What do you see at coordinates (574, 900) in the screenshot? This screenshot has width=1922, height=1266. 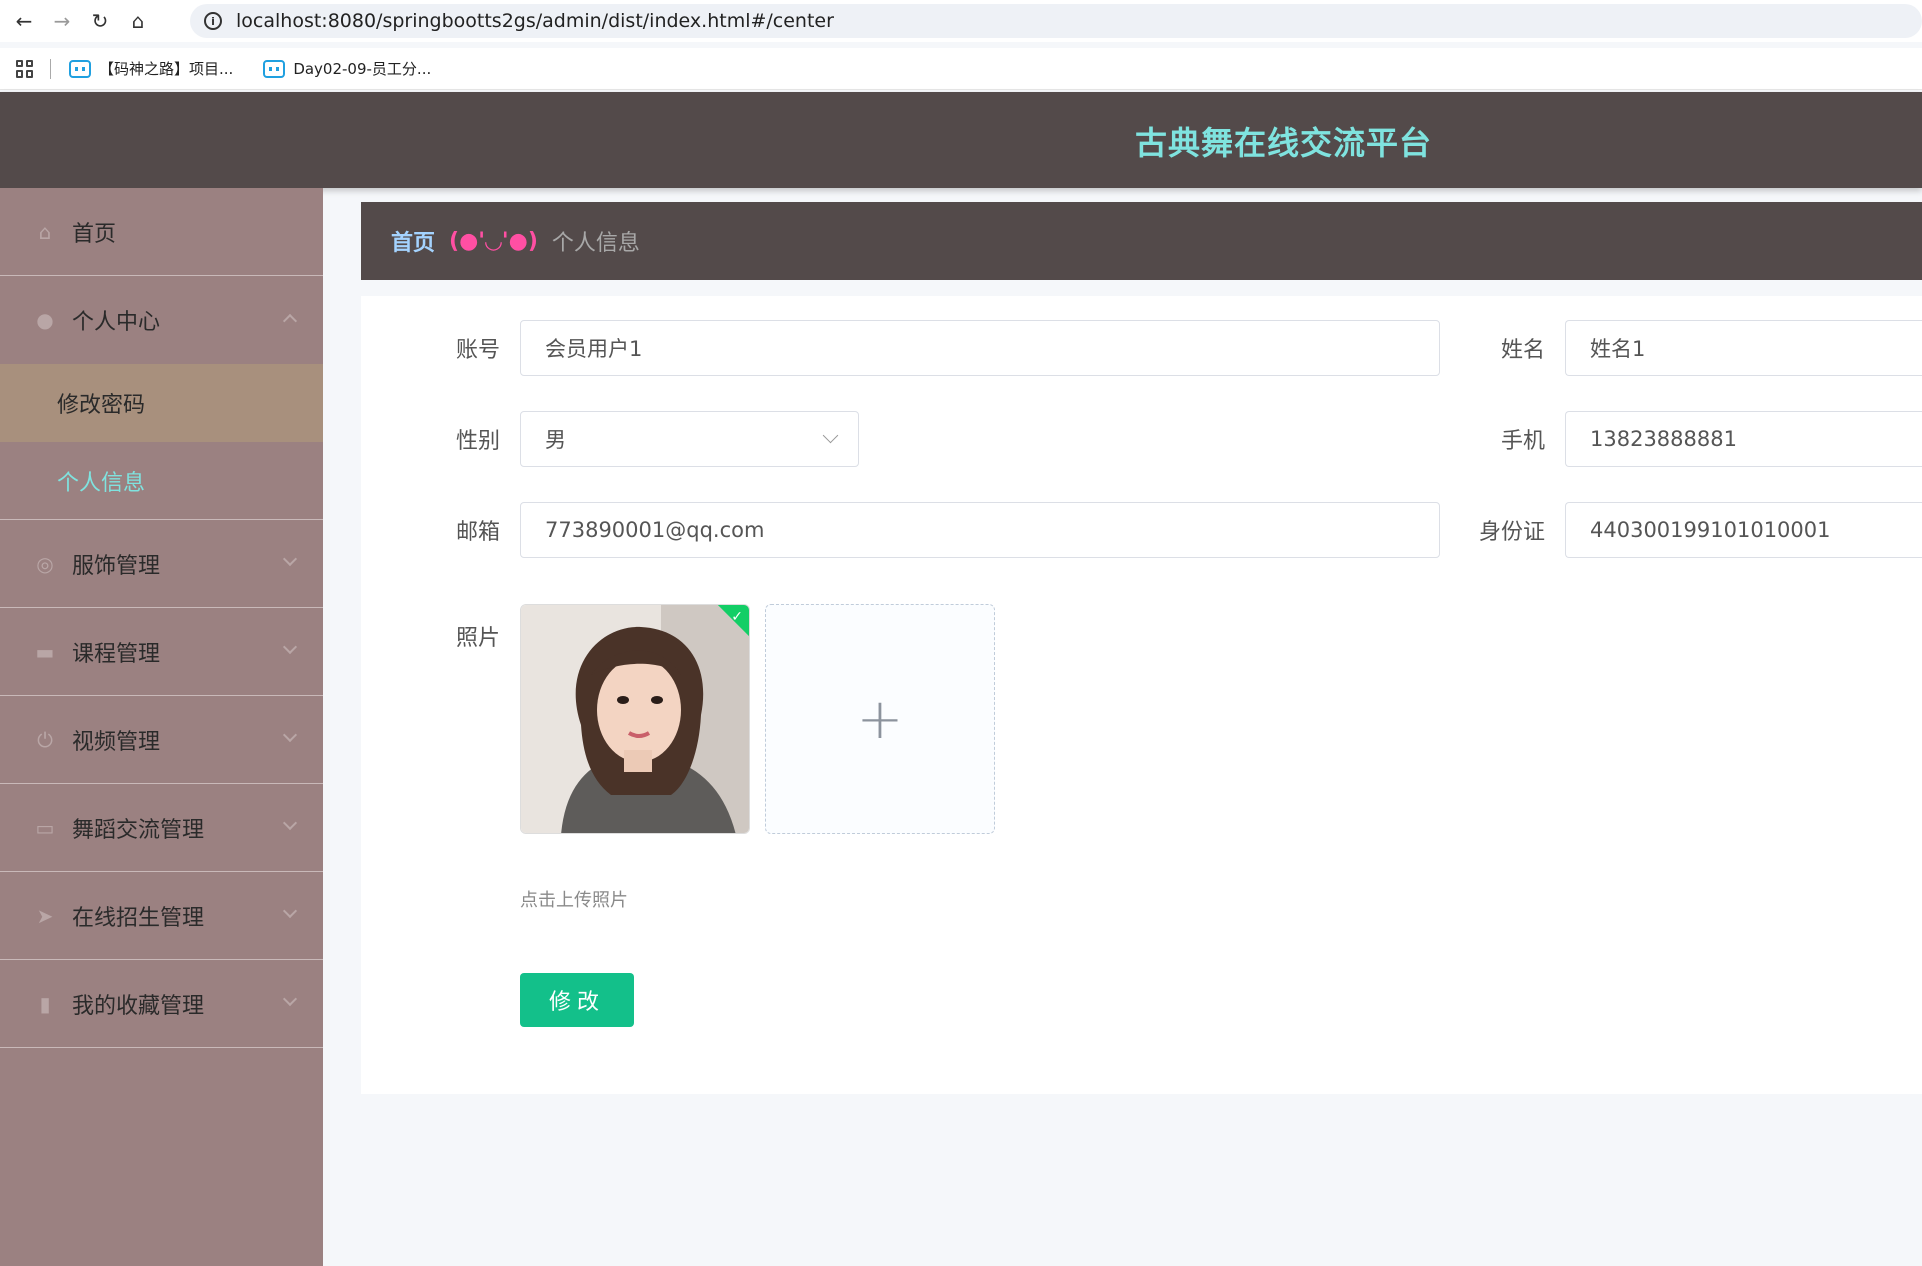 I see `upload-tip: 点击上传照片` at bounding box center [574, 900].